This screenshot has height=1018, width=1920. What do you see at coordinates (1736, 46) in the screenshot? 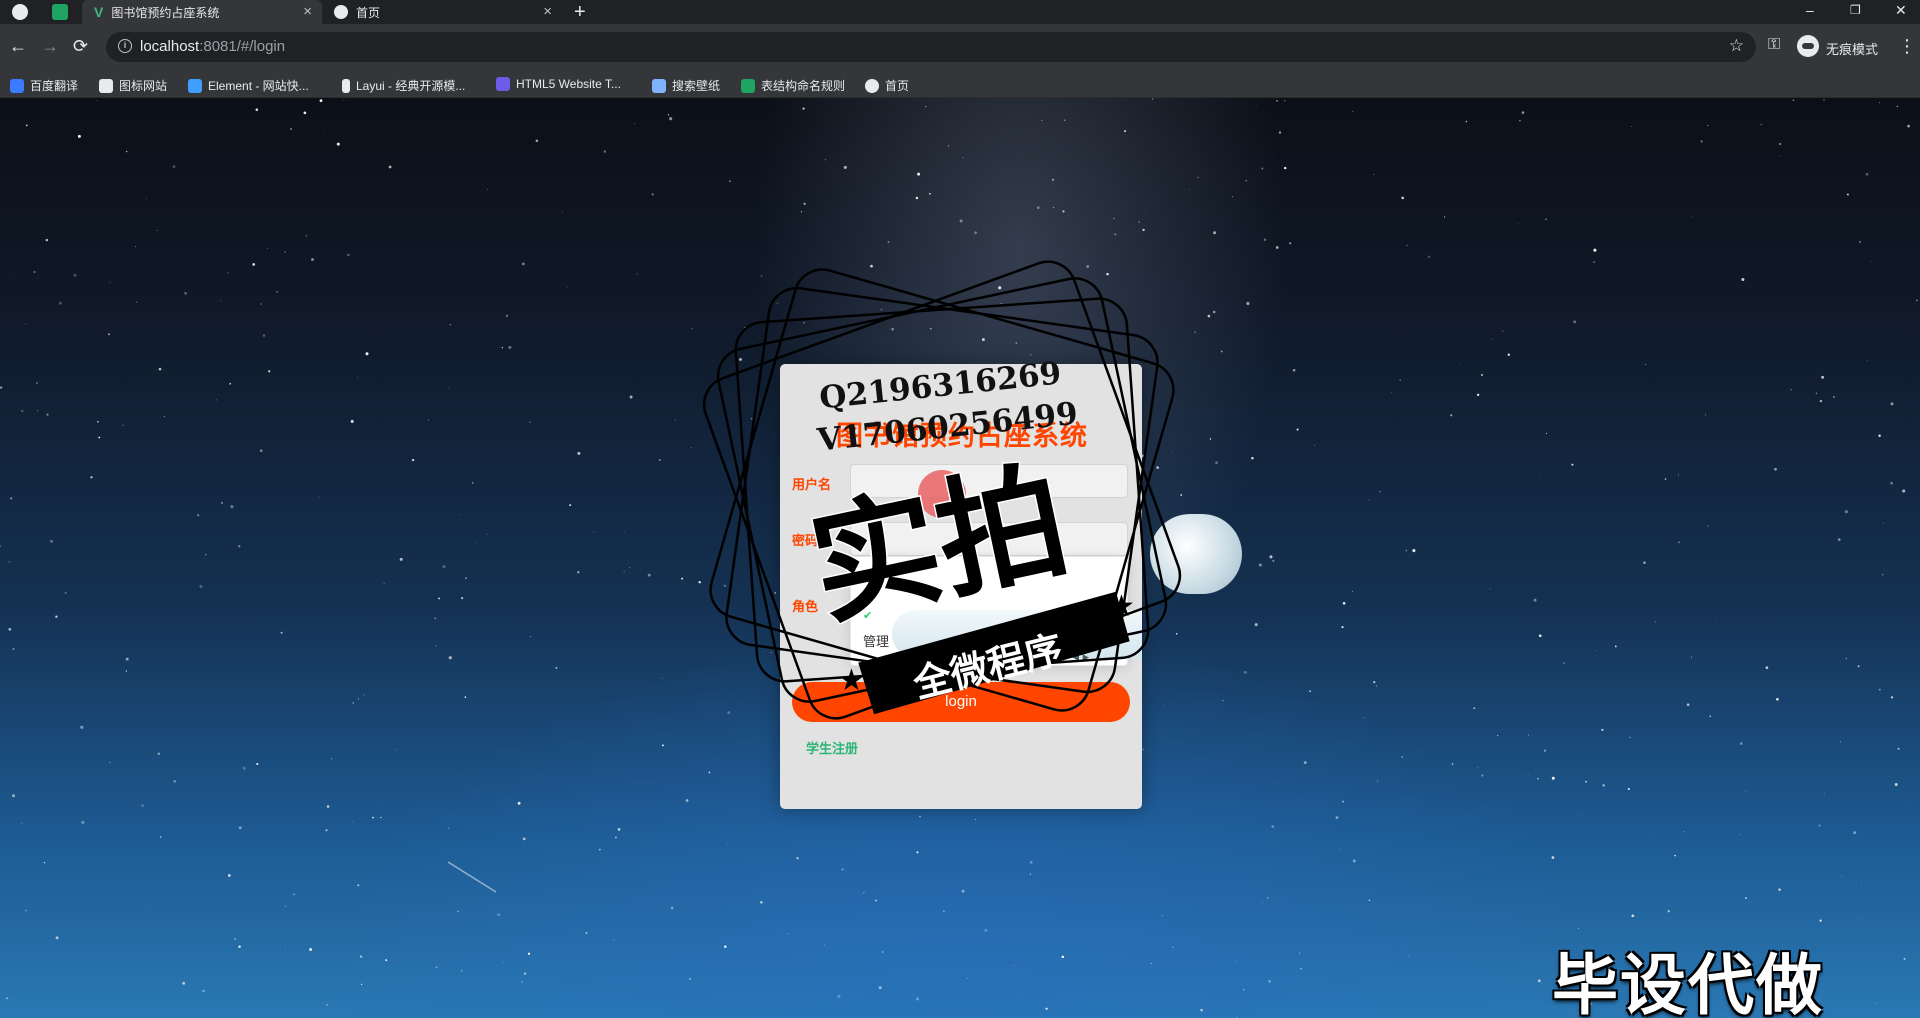
I see `bookmark-star-icon: ☆` at bounding box center [1736, 46].